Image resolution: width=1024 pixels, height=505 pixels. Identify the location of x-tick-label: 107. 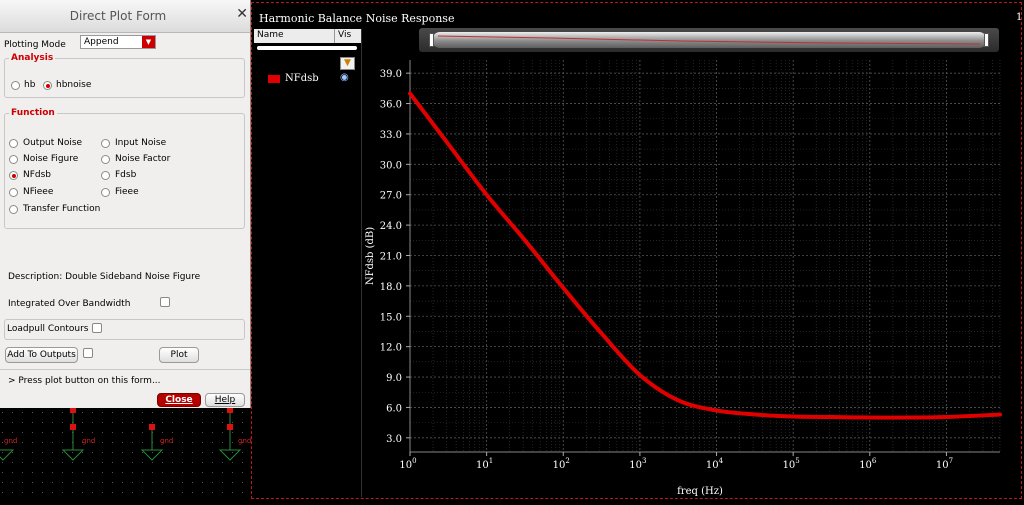
(944, 464).